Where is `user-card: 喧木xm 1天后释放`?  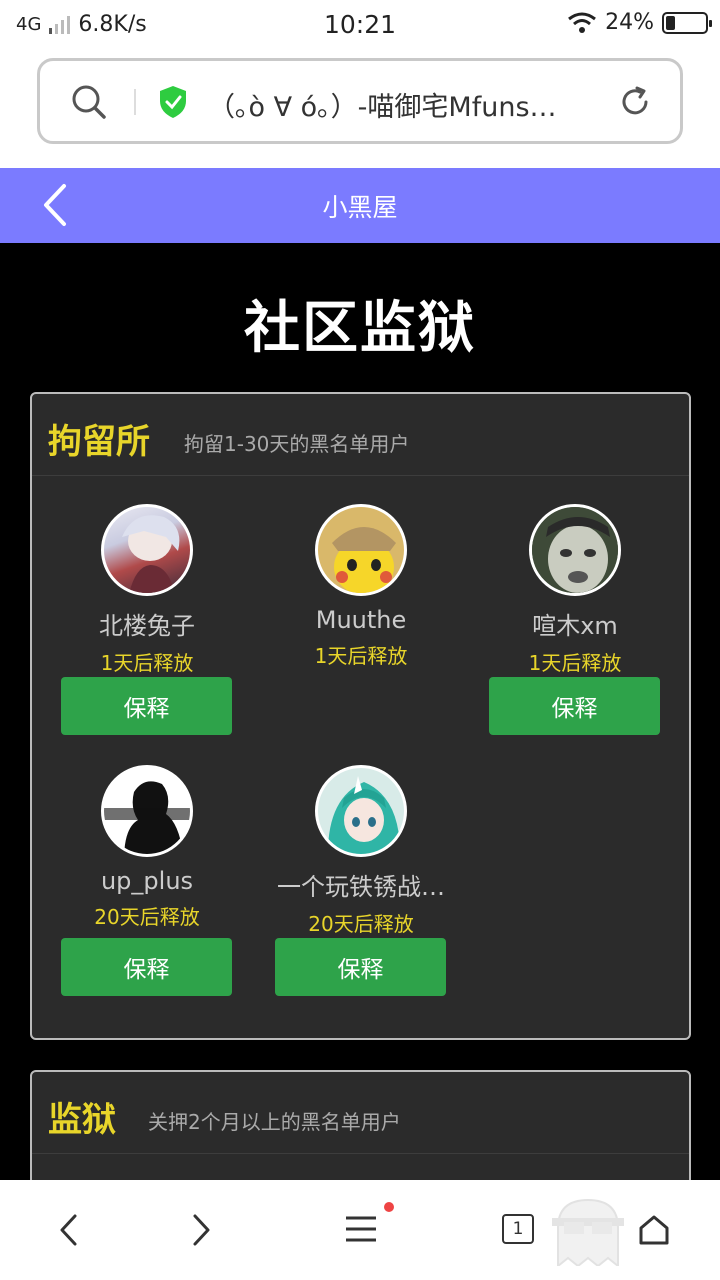
user-card: 喧木xm 1天后释放 is located at coordinates (575, 590).